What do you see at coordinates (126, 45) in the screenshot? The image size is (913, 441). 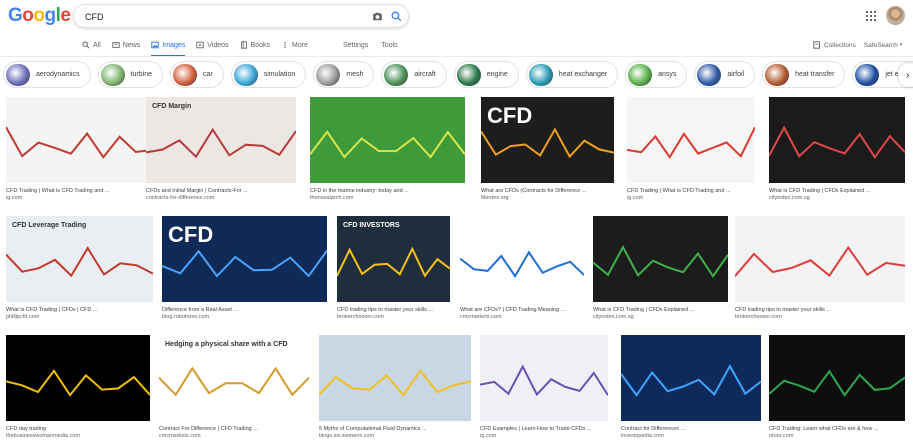 I see `tab-news: News` at bounding box center [126, 45].